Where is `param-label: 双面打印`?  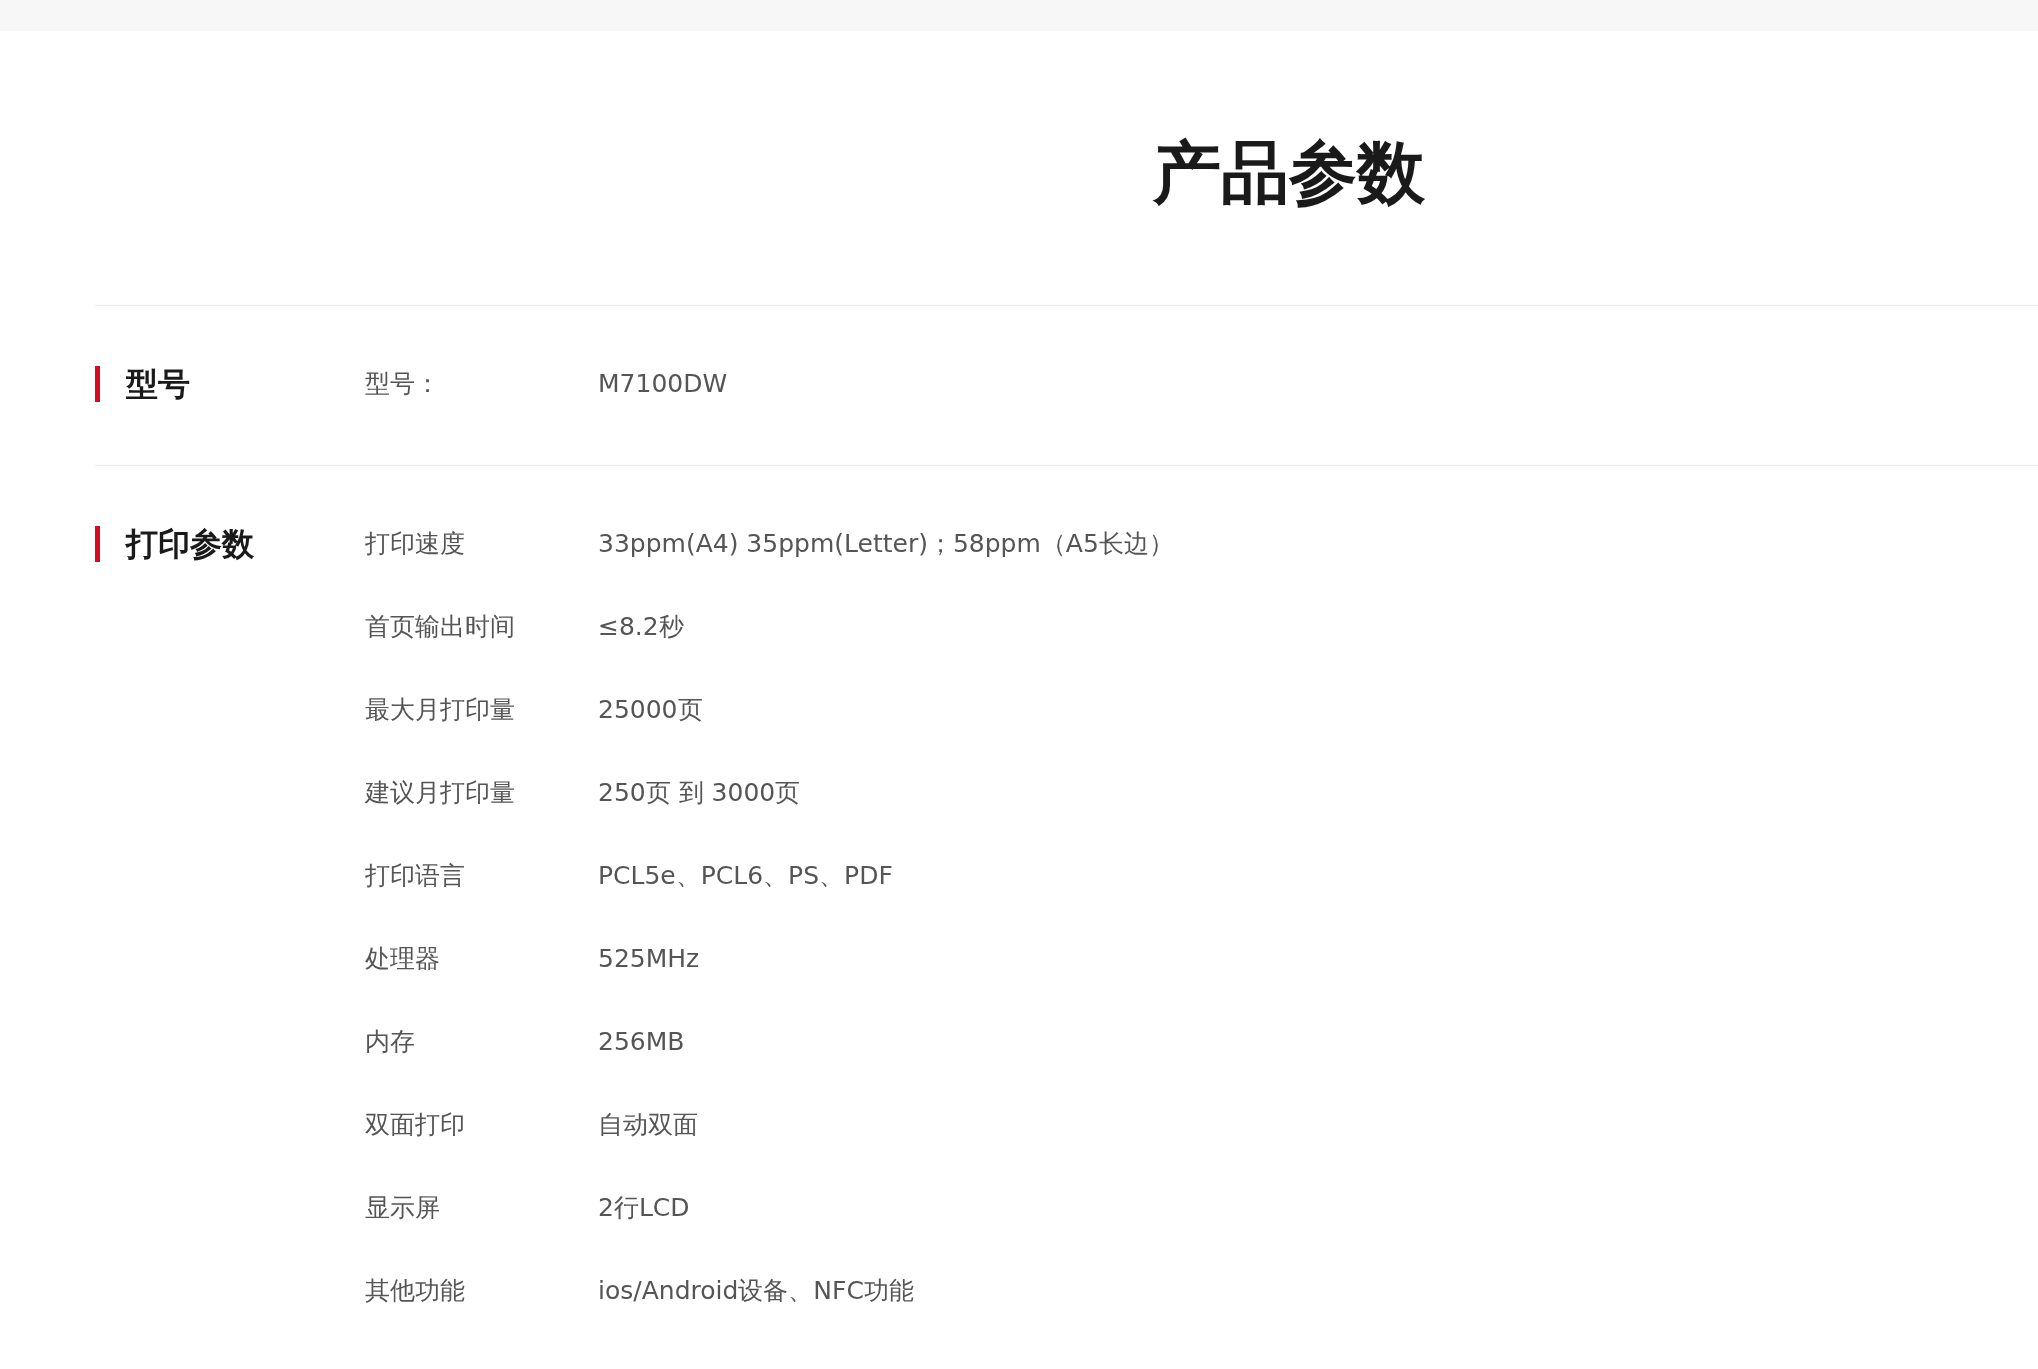 param-label: 双面打印 is located at coordinates (415, 1125).